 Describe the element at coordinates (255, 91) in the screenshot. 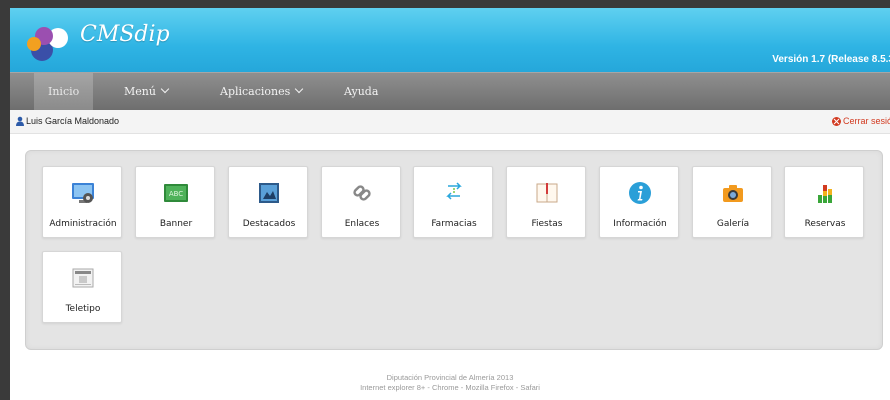

I see `nav-aplicaciones-label: Aplicaciones` at that location.